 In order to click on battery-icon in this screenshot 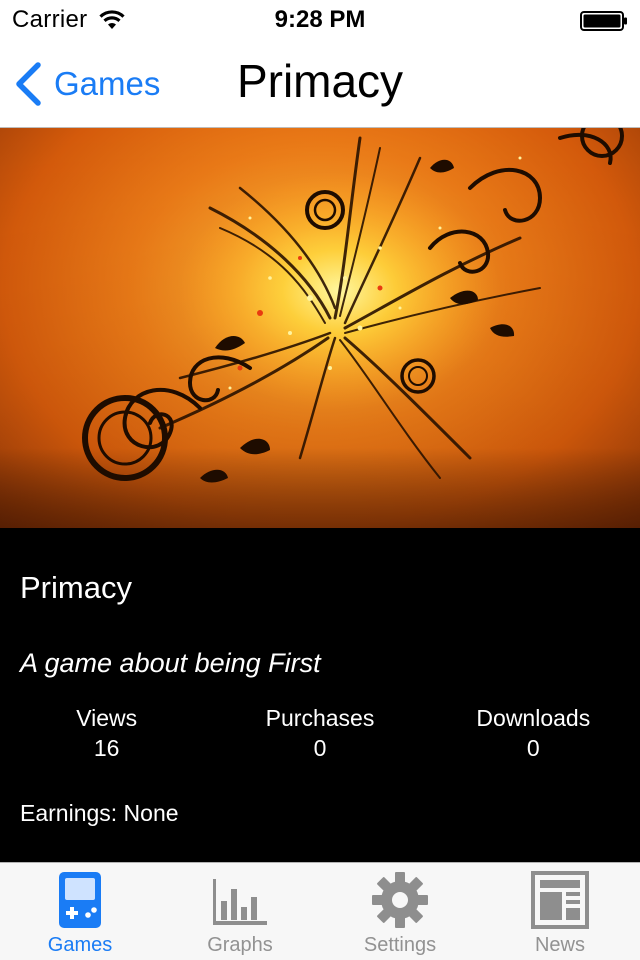, I will do `click(603, 21)`.